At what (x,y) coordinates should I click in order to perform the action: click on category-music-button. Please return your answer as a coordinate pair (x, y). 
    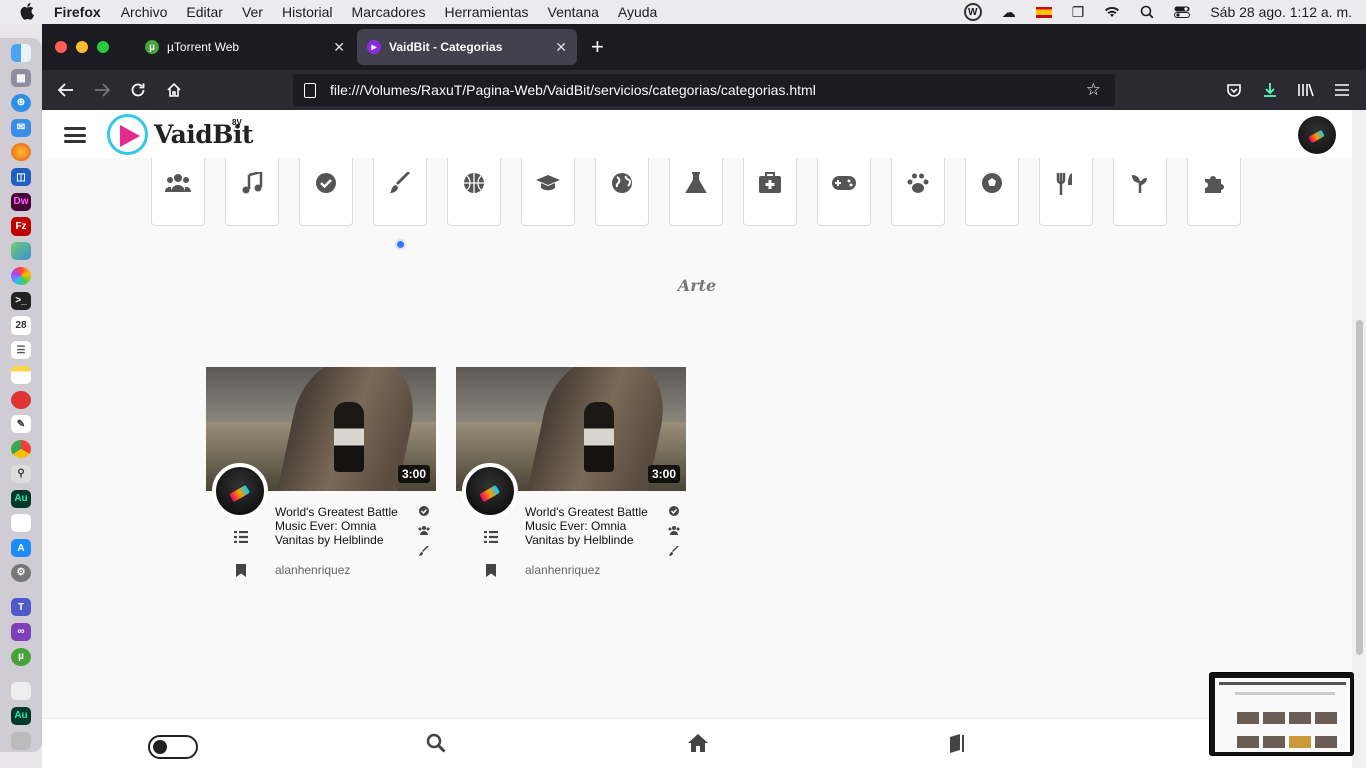
    Looking at the image, I should click on (252, 192).